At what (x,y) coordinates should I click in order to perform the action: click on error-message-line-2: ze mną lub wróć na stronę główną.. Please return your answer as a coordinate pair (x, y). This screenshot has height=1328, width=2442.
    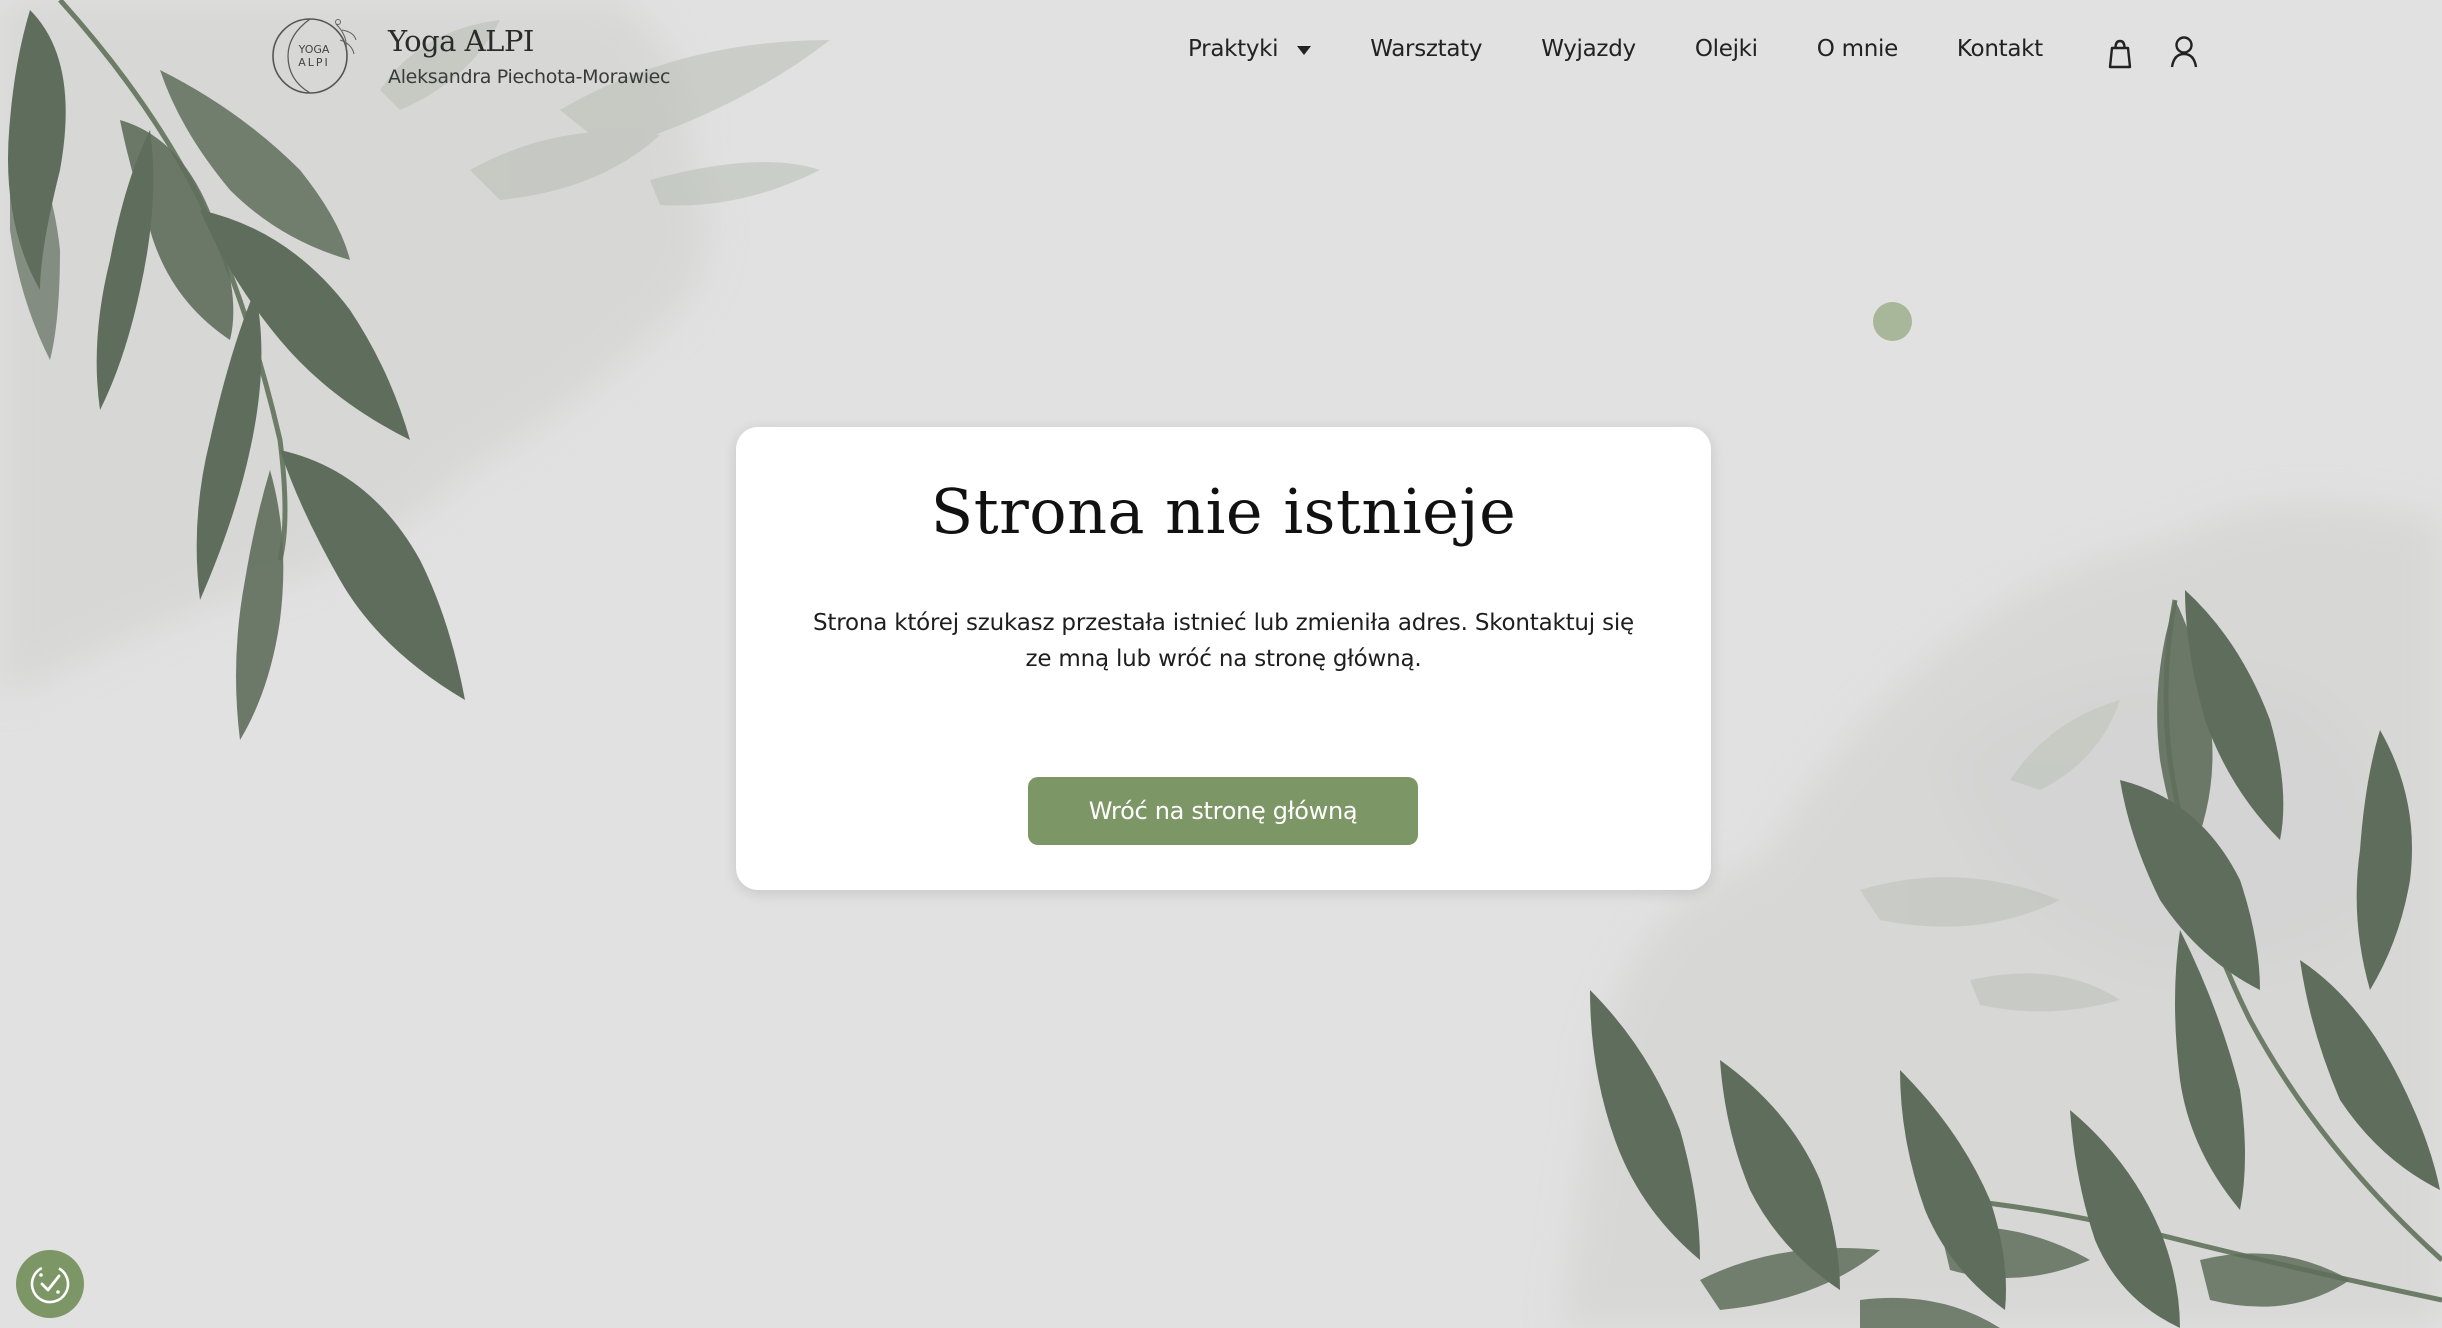
    Looking at the image, I should click on (1223, 659).